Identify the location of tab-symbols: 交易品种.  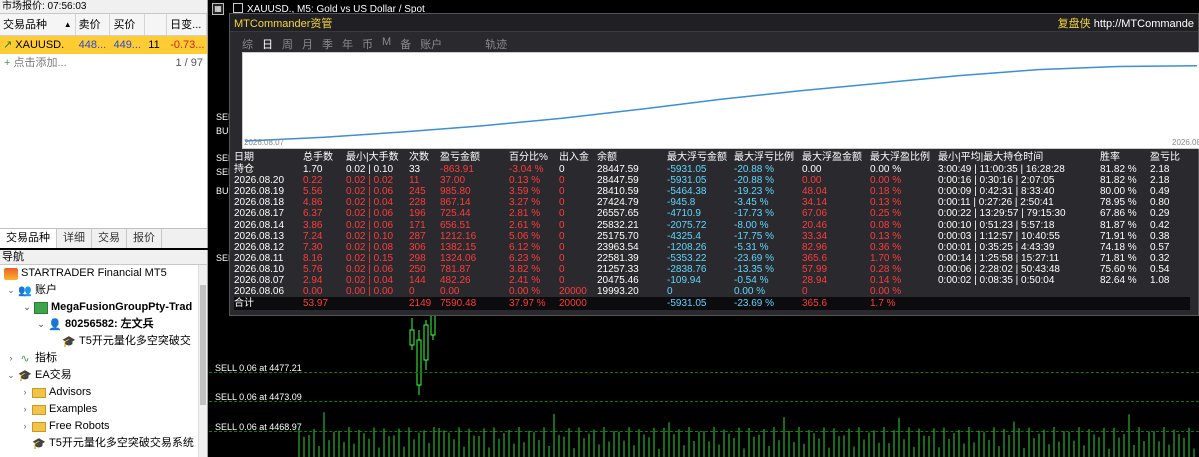
(28, 238).